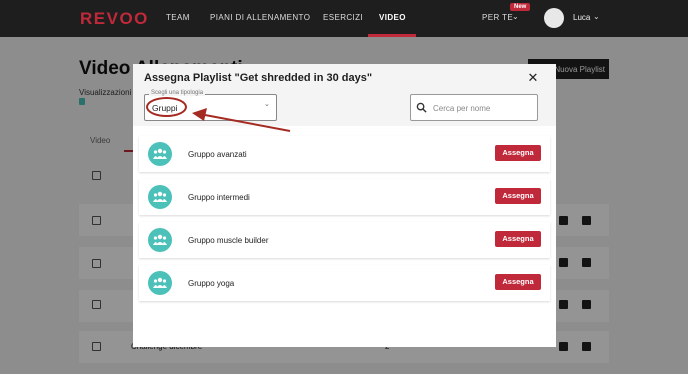  I want to click on group-name: Gruppo intermedi, so click(219, 197).